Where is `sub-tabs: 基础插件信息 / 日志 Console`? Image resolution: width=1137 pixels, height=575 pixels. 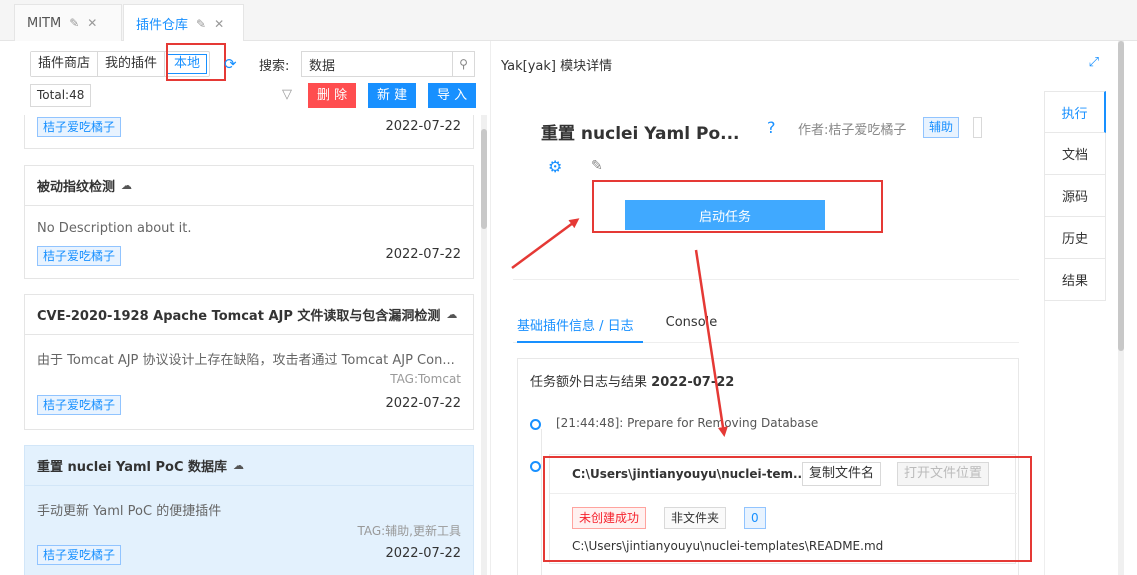
sub-tabs: 基础插件信息 / 日志 Console is located at coordinates (617, 324).